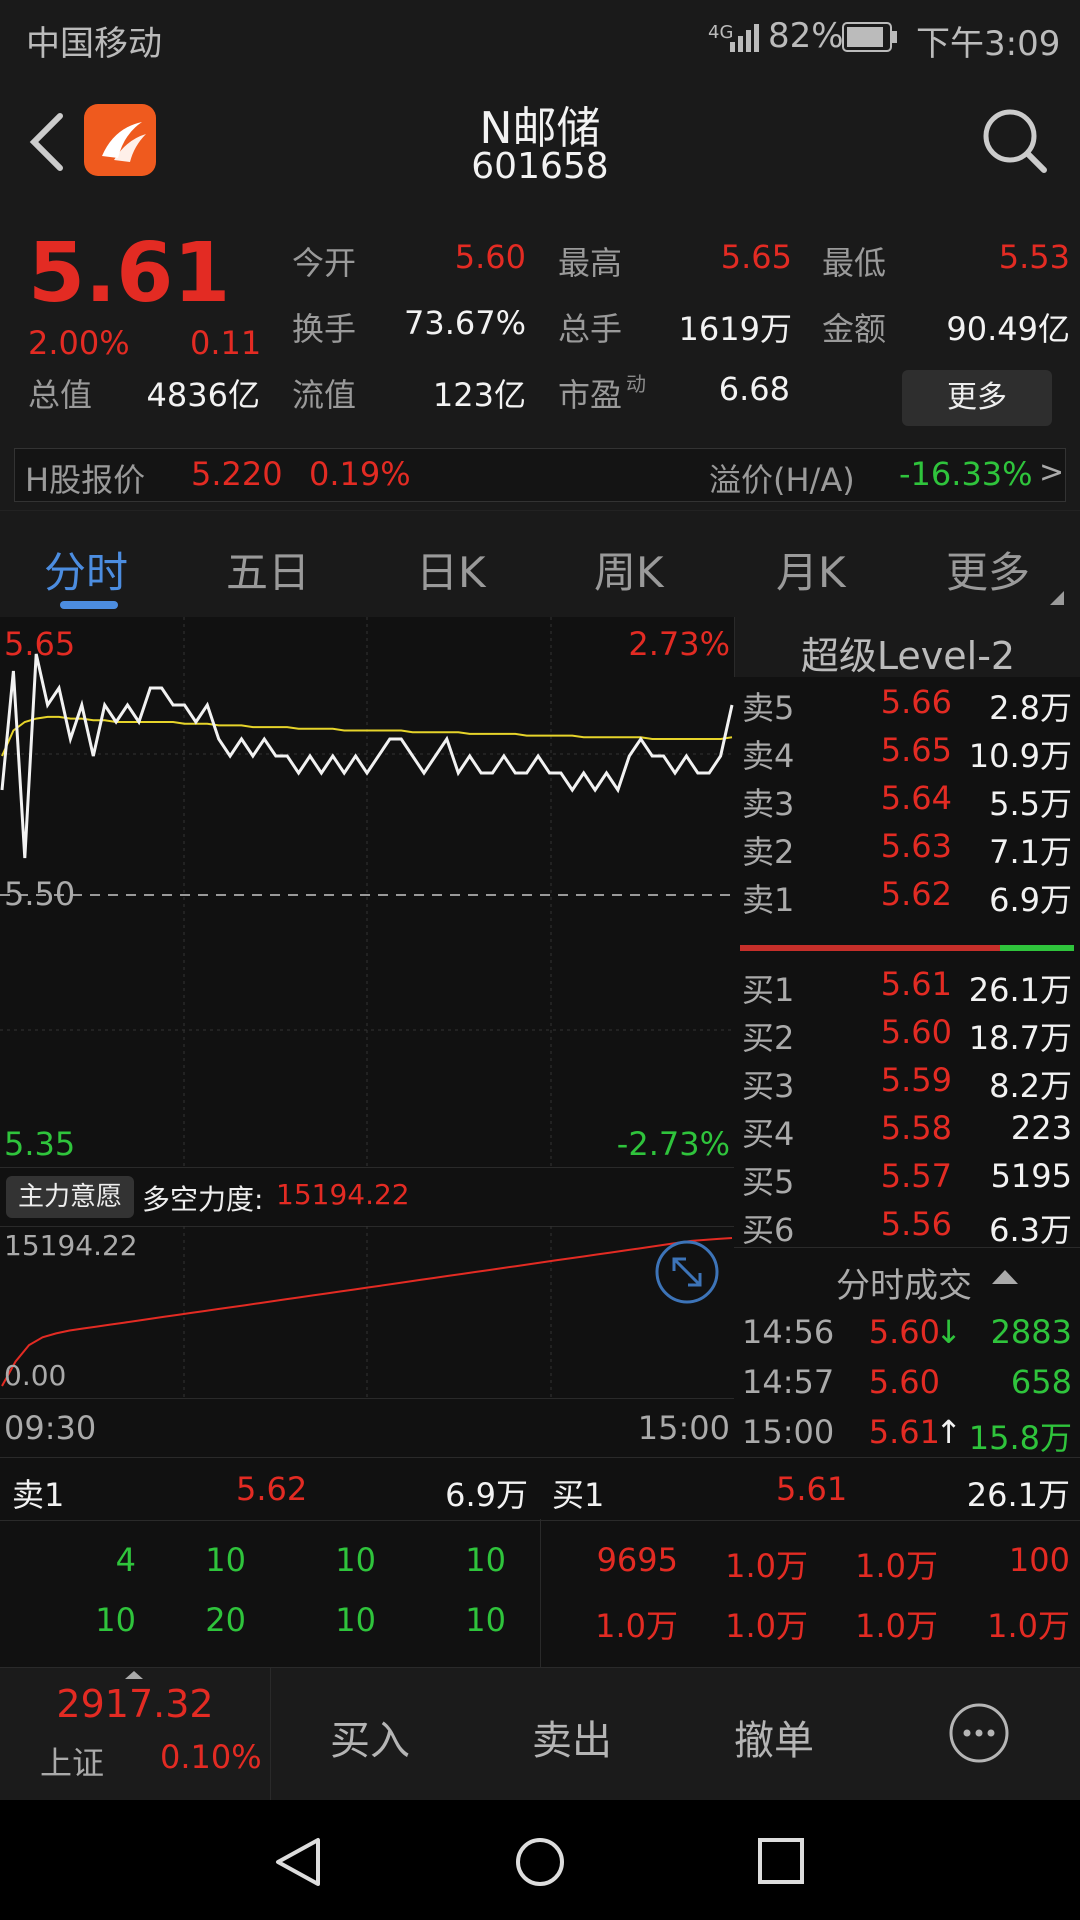  I want to click on buy-button: 买入, so click(370, 1737).